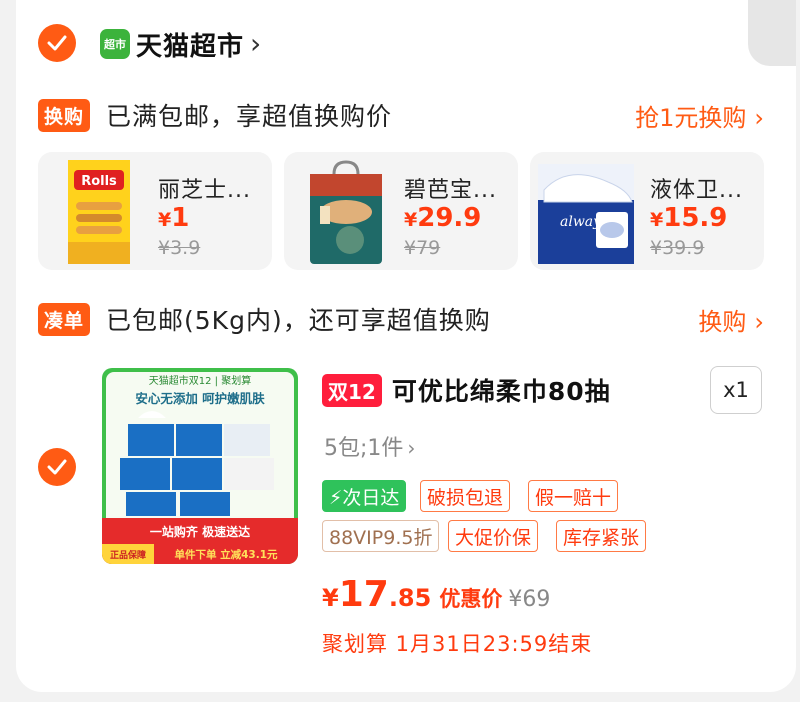  What do you see at coordinates (471, 599) in the screenshot?
I see `discount-price-label: 优惠价` at bounding box center [471, 599].